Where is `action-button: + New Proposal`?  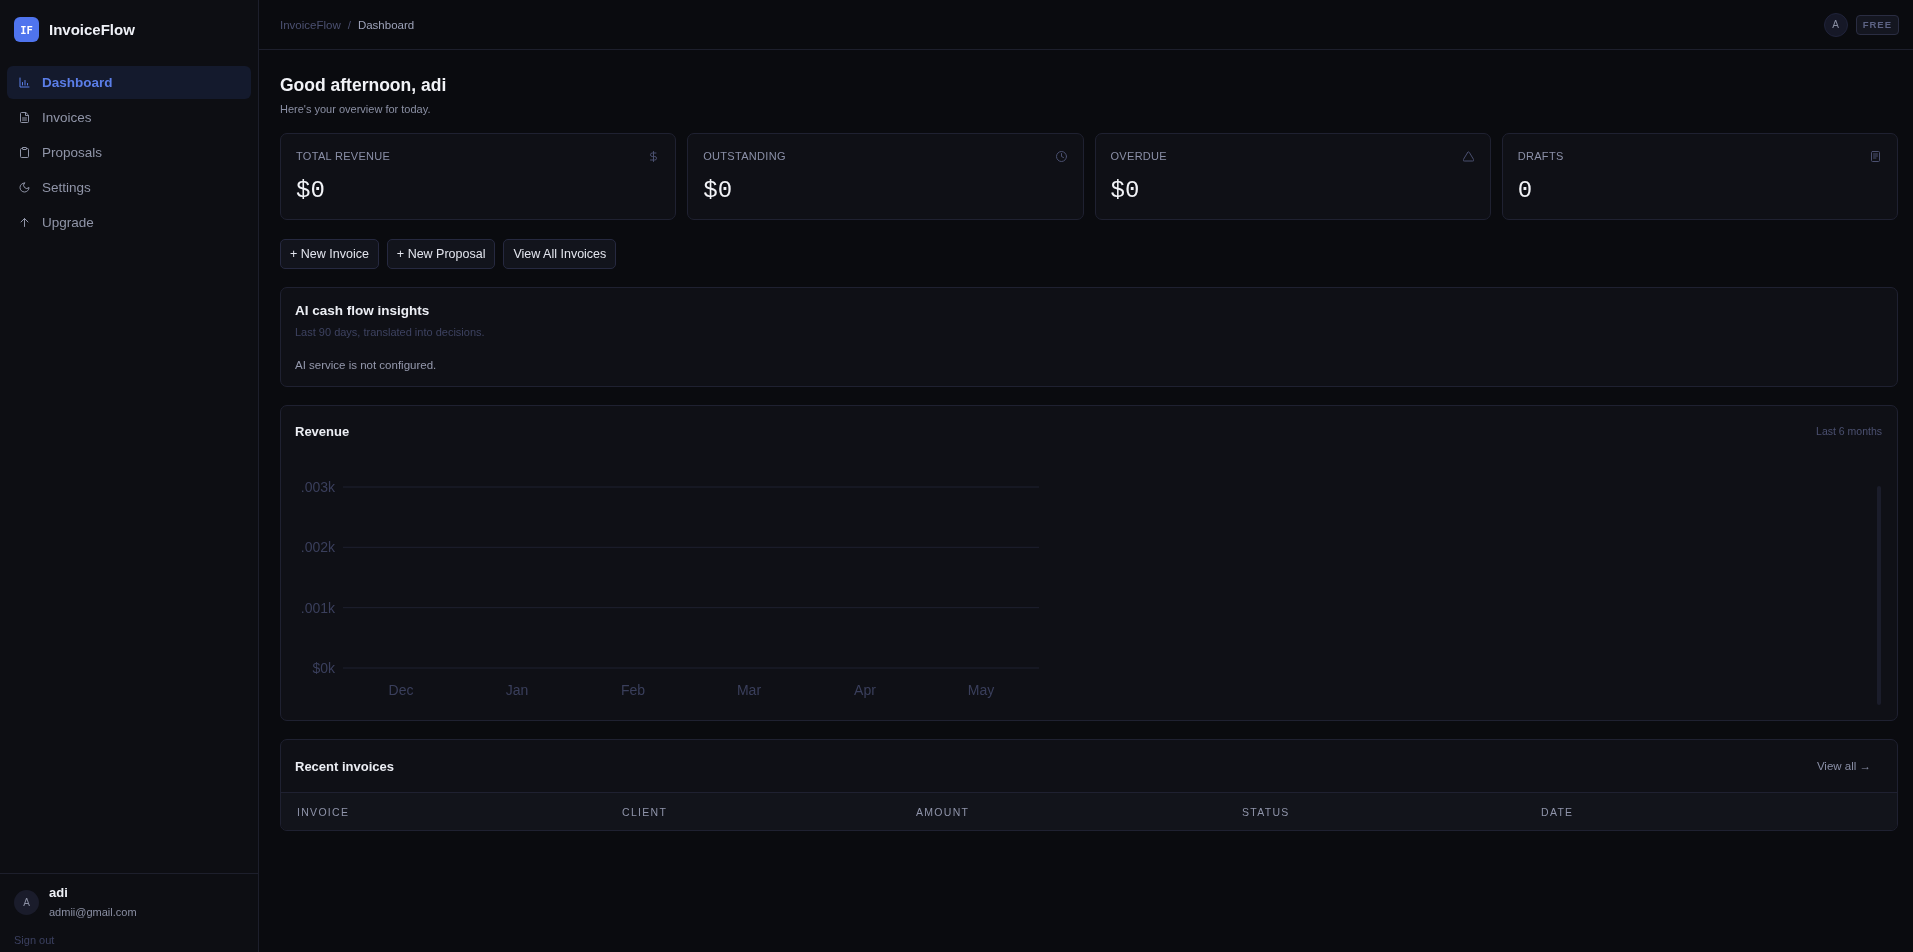 action-button: + New Proposal is located at coordinates (441, 254).